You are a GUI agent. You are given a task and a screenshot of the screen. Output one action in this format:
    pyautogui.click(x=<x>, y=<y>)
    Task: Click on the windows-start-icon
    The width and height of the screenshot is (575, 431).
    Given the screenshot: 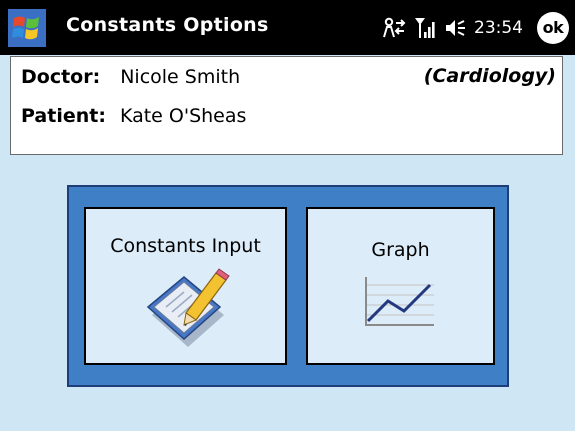 What is the action you would take?
    pyautogui.click(x=27, y=28)
    